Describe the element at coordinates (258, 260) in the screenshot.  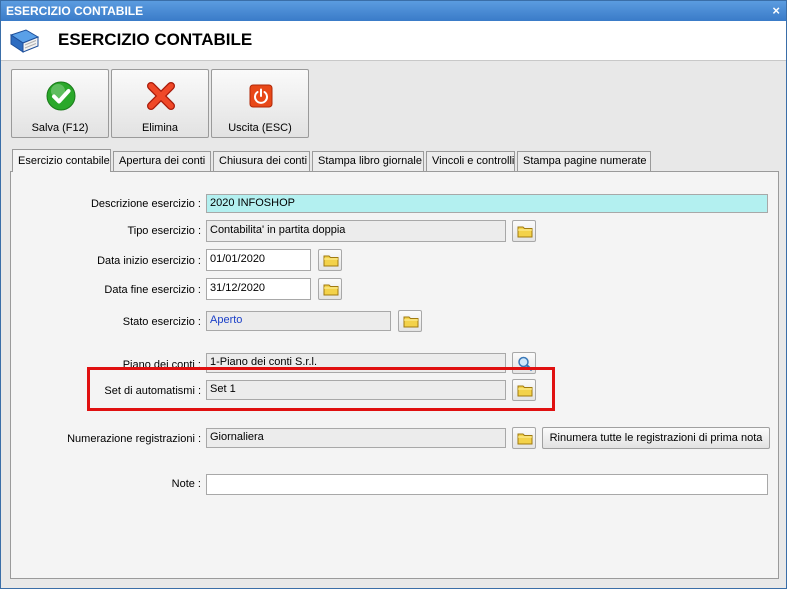
I see `data-inizio-input: 01/01/2020` at that location.